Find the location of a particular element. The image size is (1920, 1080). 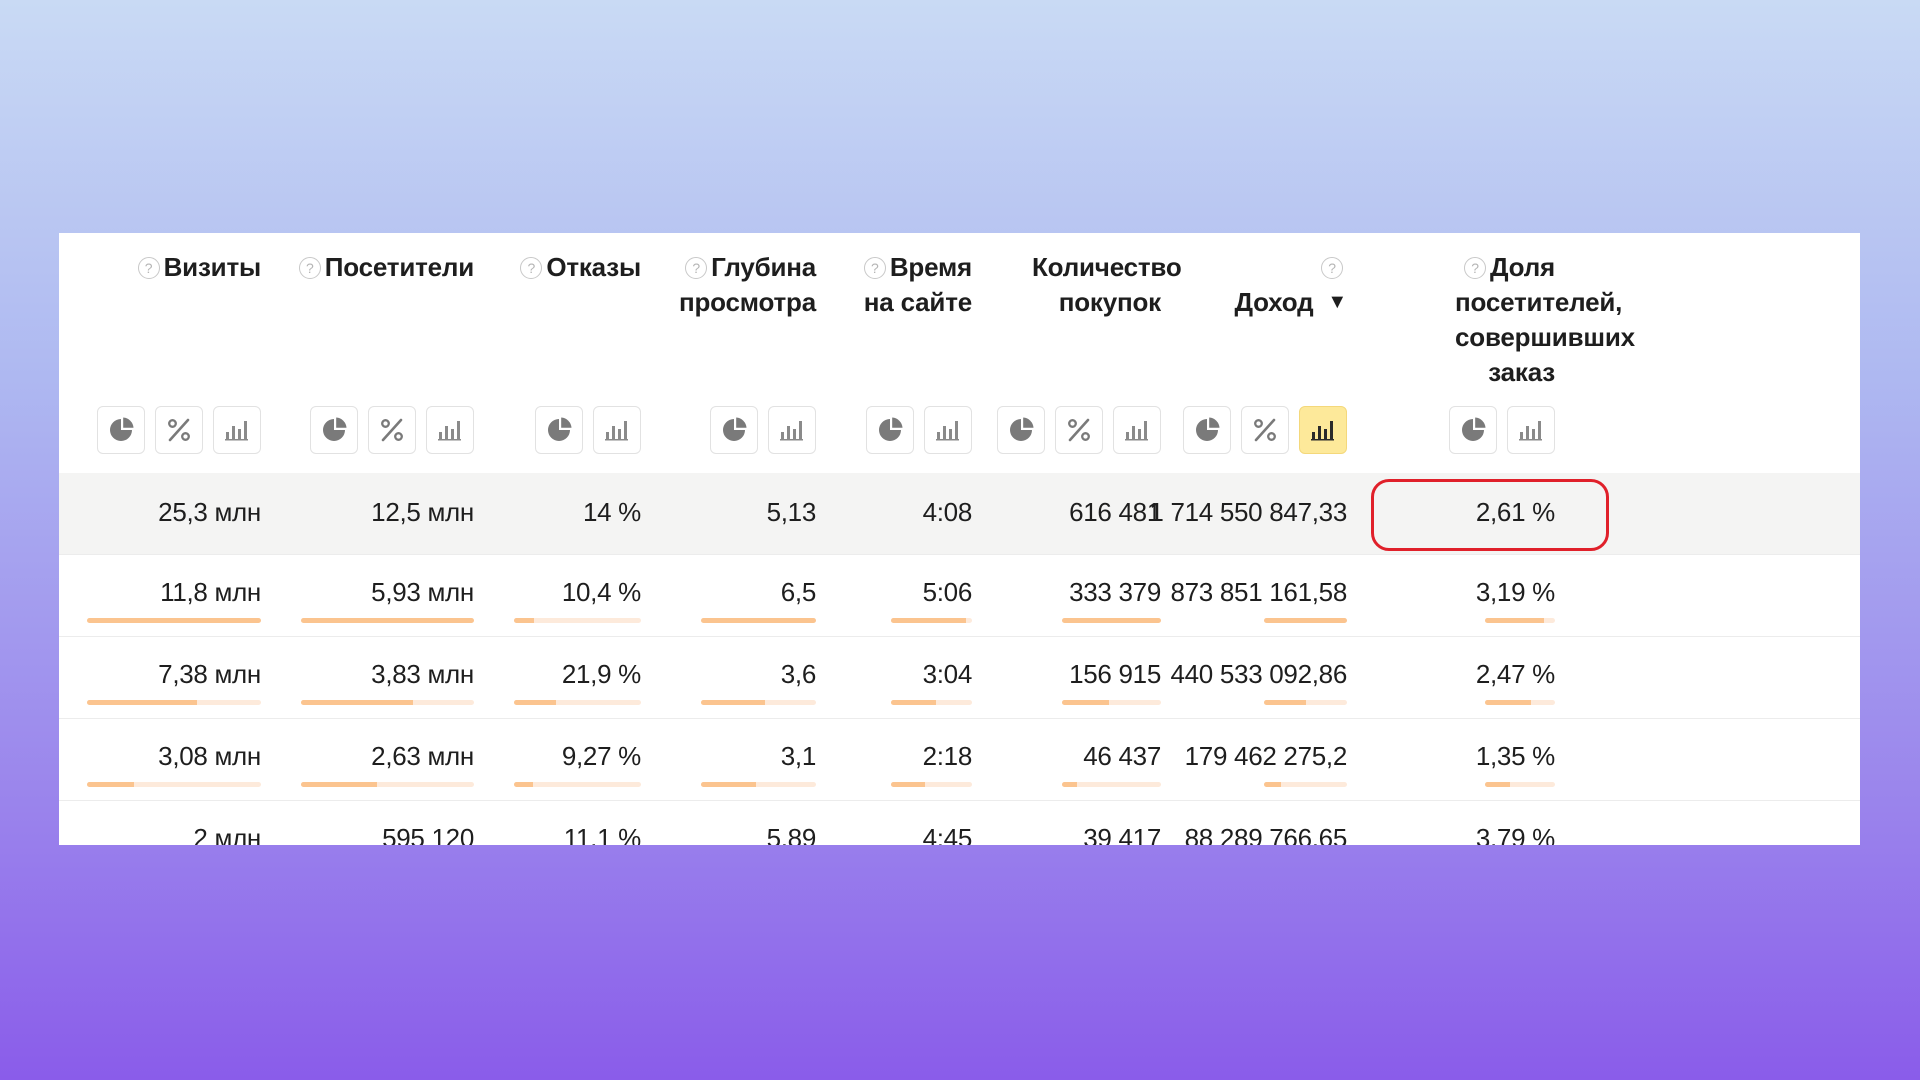

column-title: Количество покупок is located at coordinates (1107, 285).